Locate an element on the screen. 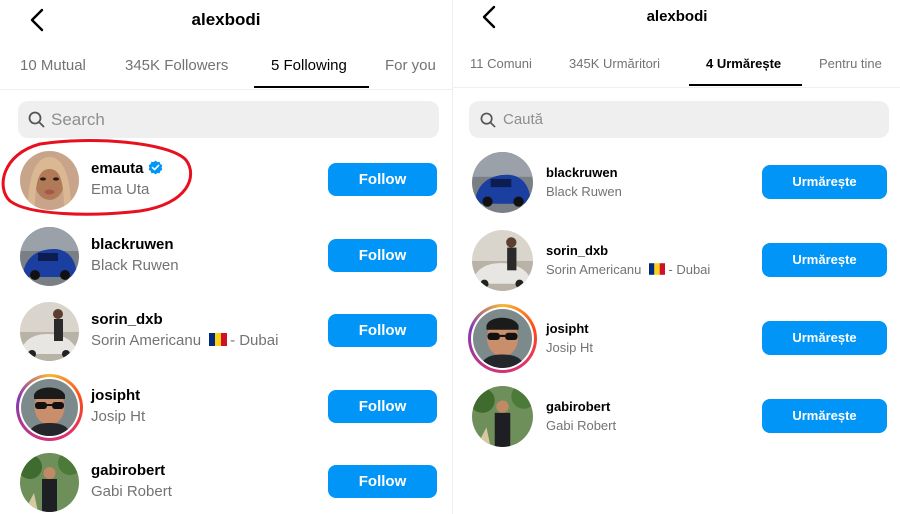 The width and height of the screenshot is (900, 514). red-highlight-circle is located at coordinates (96, 177).